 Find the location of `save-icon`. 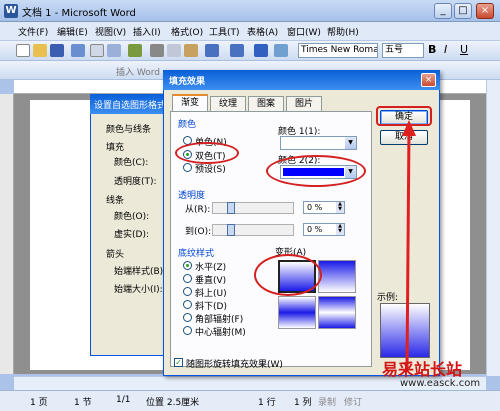

save-icon is located at coordinates (57, 50).